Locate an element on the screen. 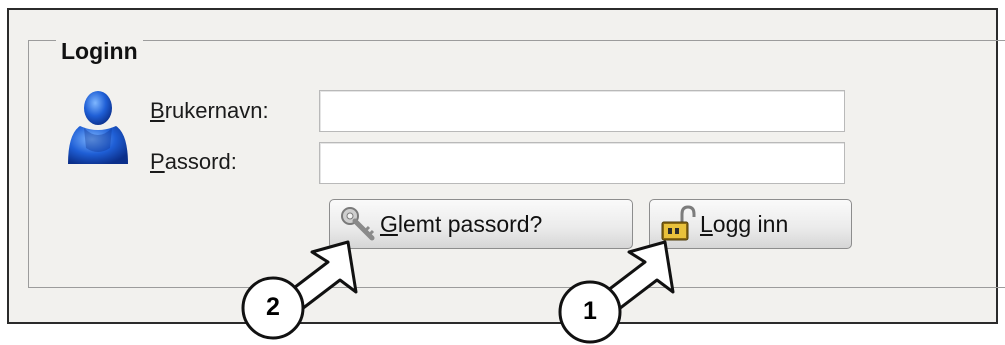 Image resolution: width=1005 pixels, height=345 pixels. callout-number-2: 2 is located at coordinates (273, 307).